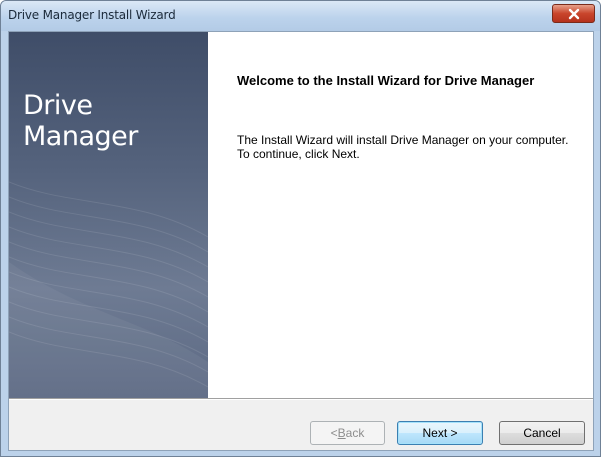 Image resolution: width=601 pixels, height=457 pixels. What do you see at coordinates (80, 121) in the screenshot?
I see `brand-title: Drive Manager` at bounding box center [80, 121].